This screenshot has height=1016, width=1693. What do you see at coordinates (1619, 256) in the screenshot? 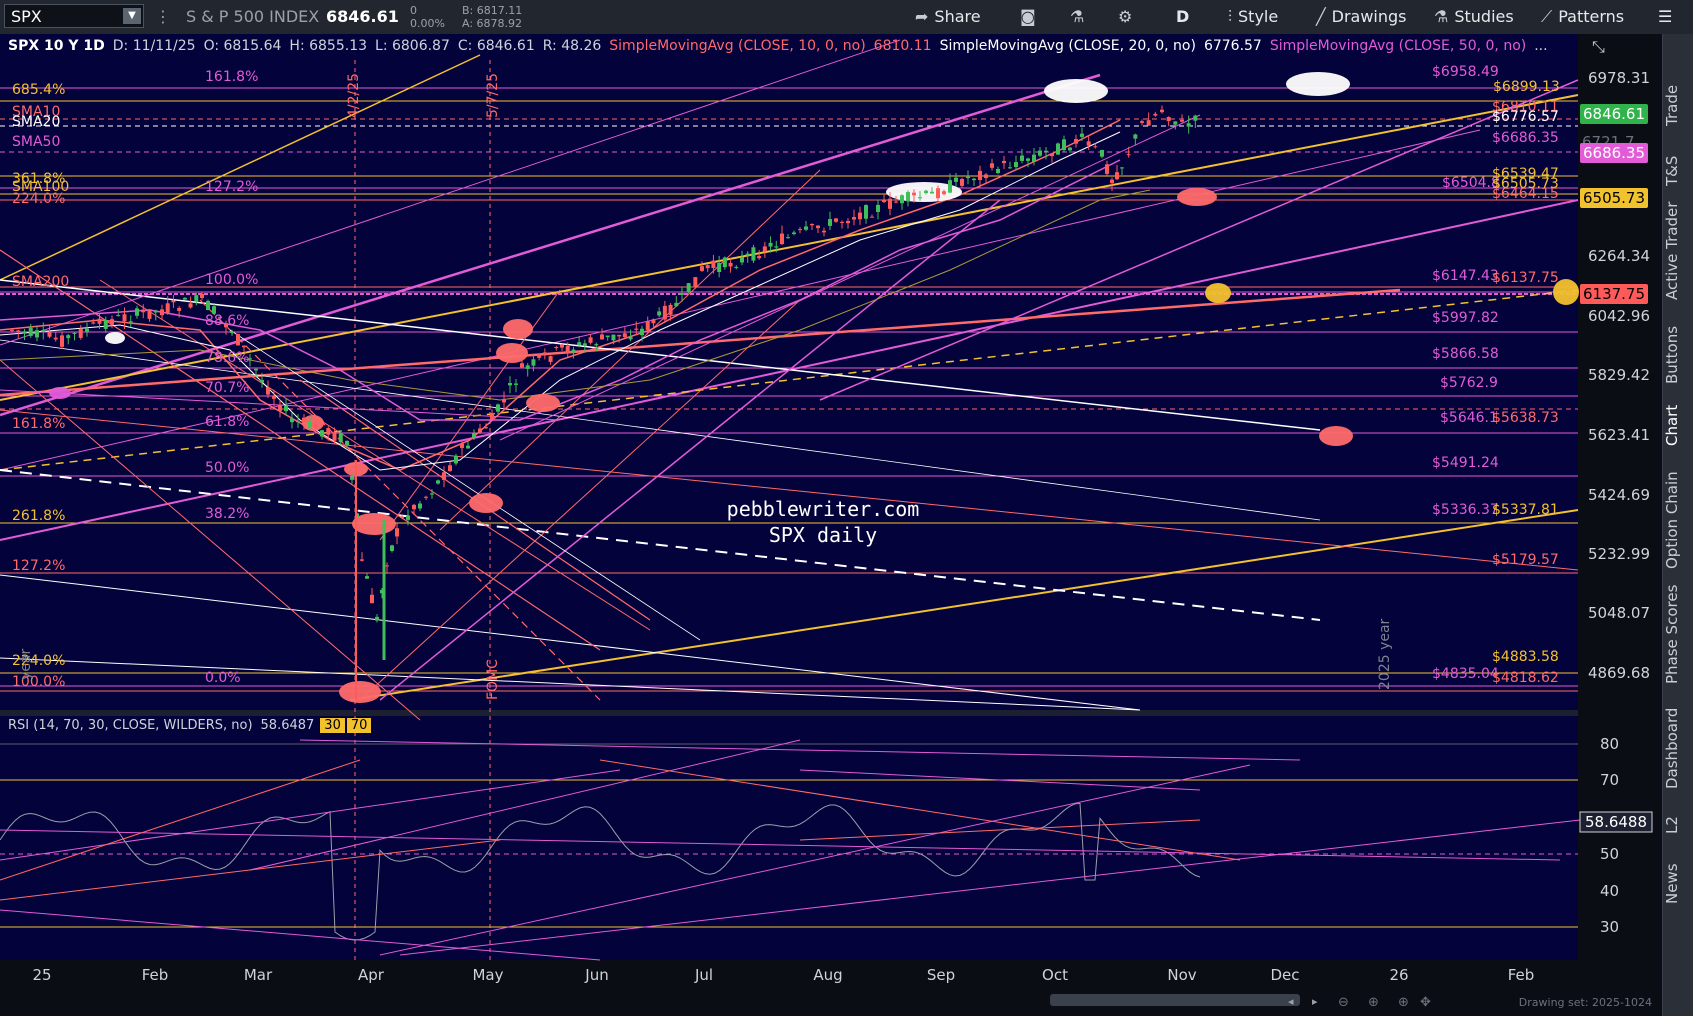
I see `price-tick: 6264.34` at bounding box center [1619, 256].